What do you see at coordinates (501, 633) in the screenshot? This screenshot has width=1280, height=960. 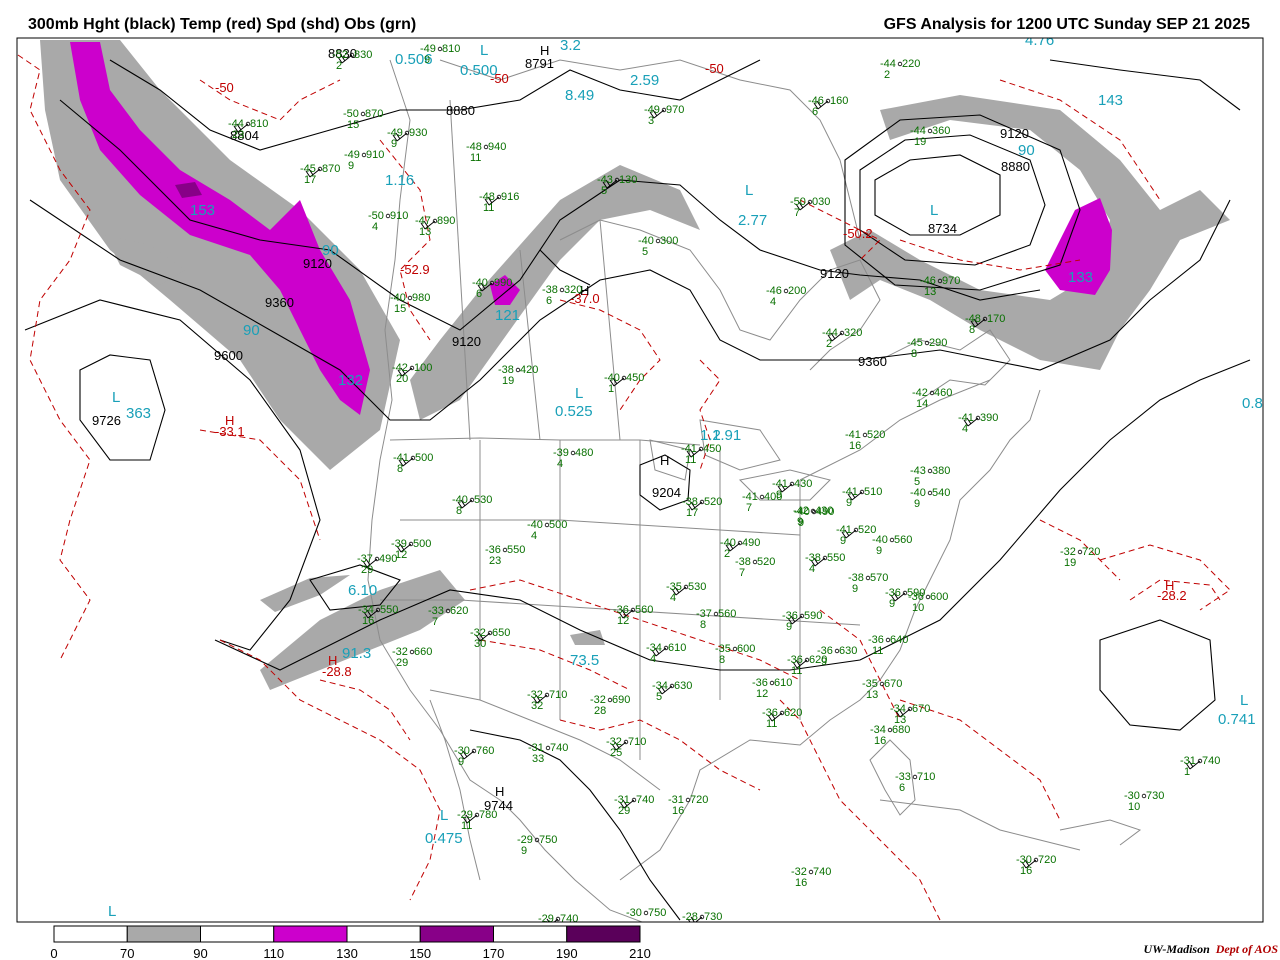 I see `obs-height: 650` at bounding box center [501, 633].